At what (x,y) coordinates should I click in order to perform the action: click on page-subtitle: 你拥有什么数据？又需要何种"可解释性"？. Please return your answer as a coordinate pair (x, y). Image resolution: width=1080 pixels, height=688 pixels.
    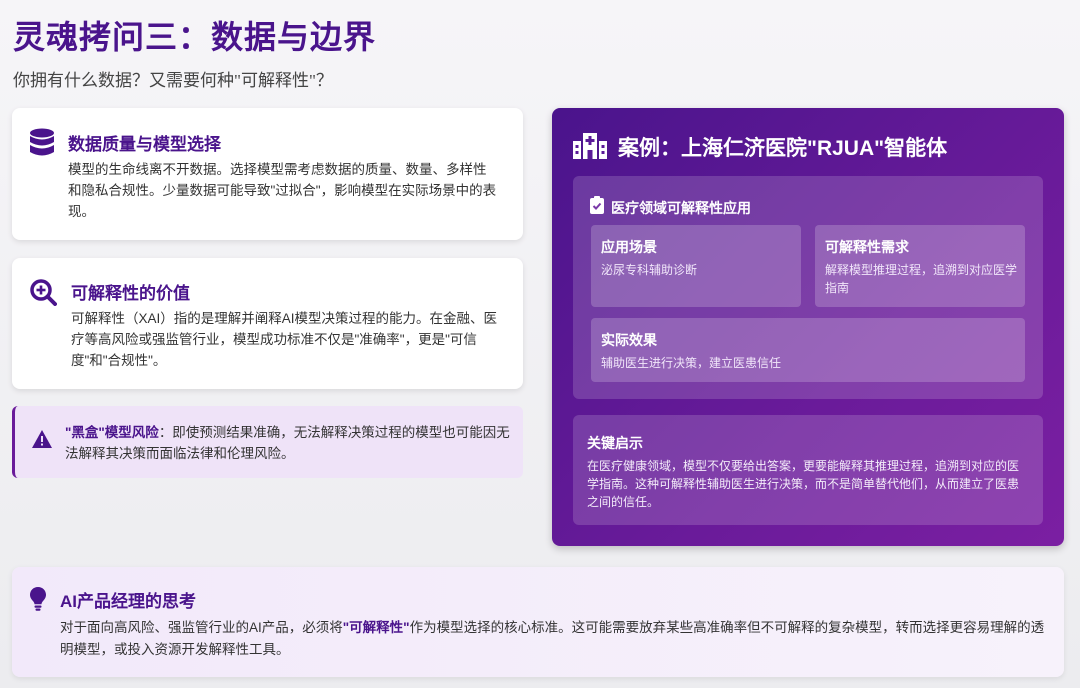
    Looking at the image, I should click on (173, 80).